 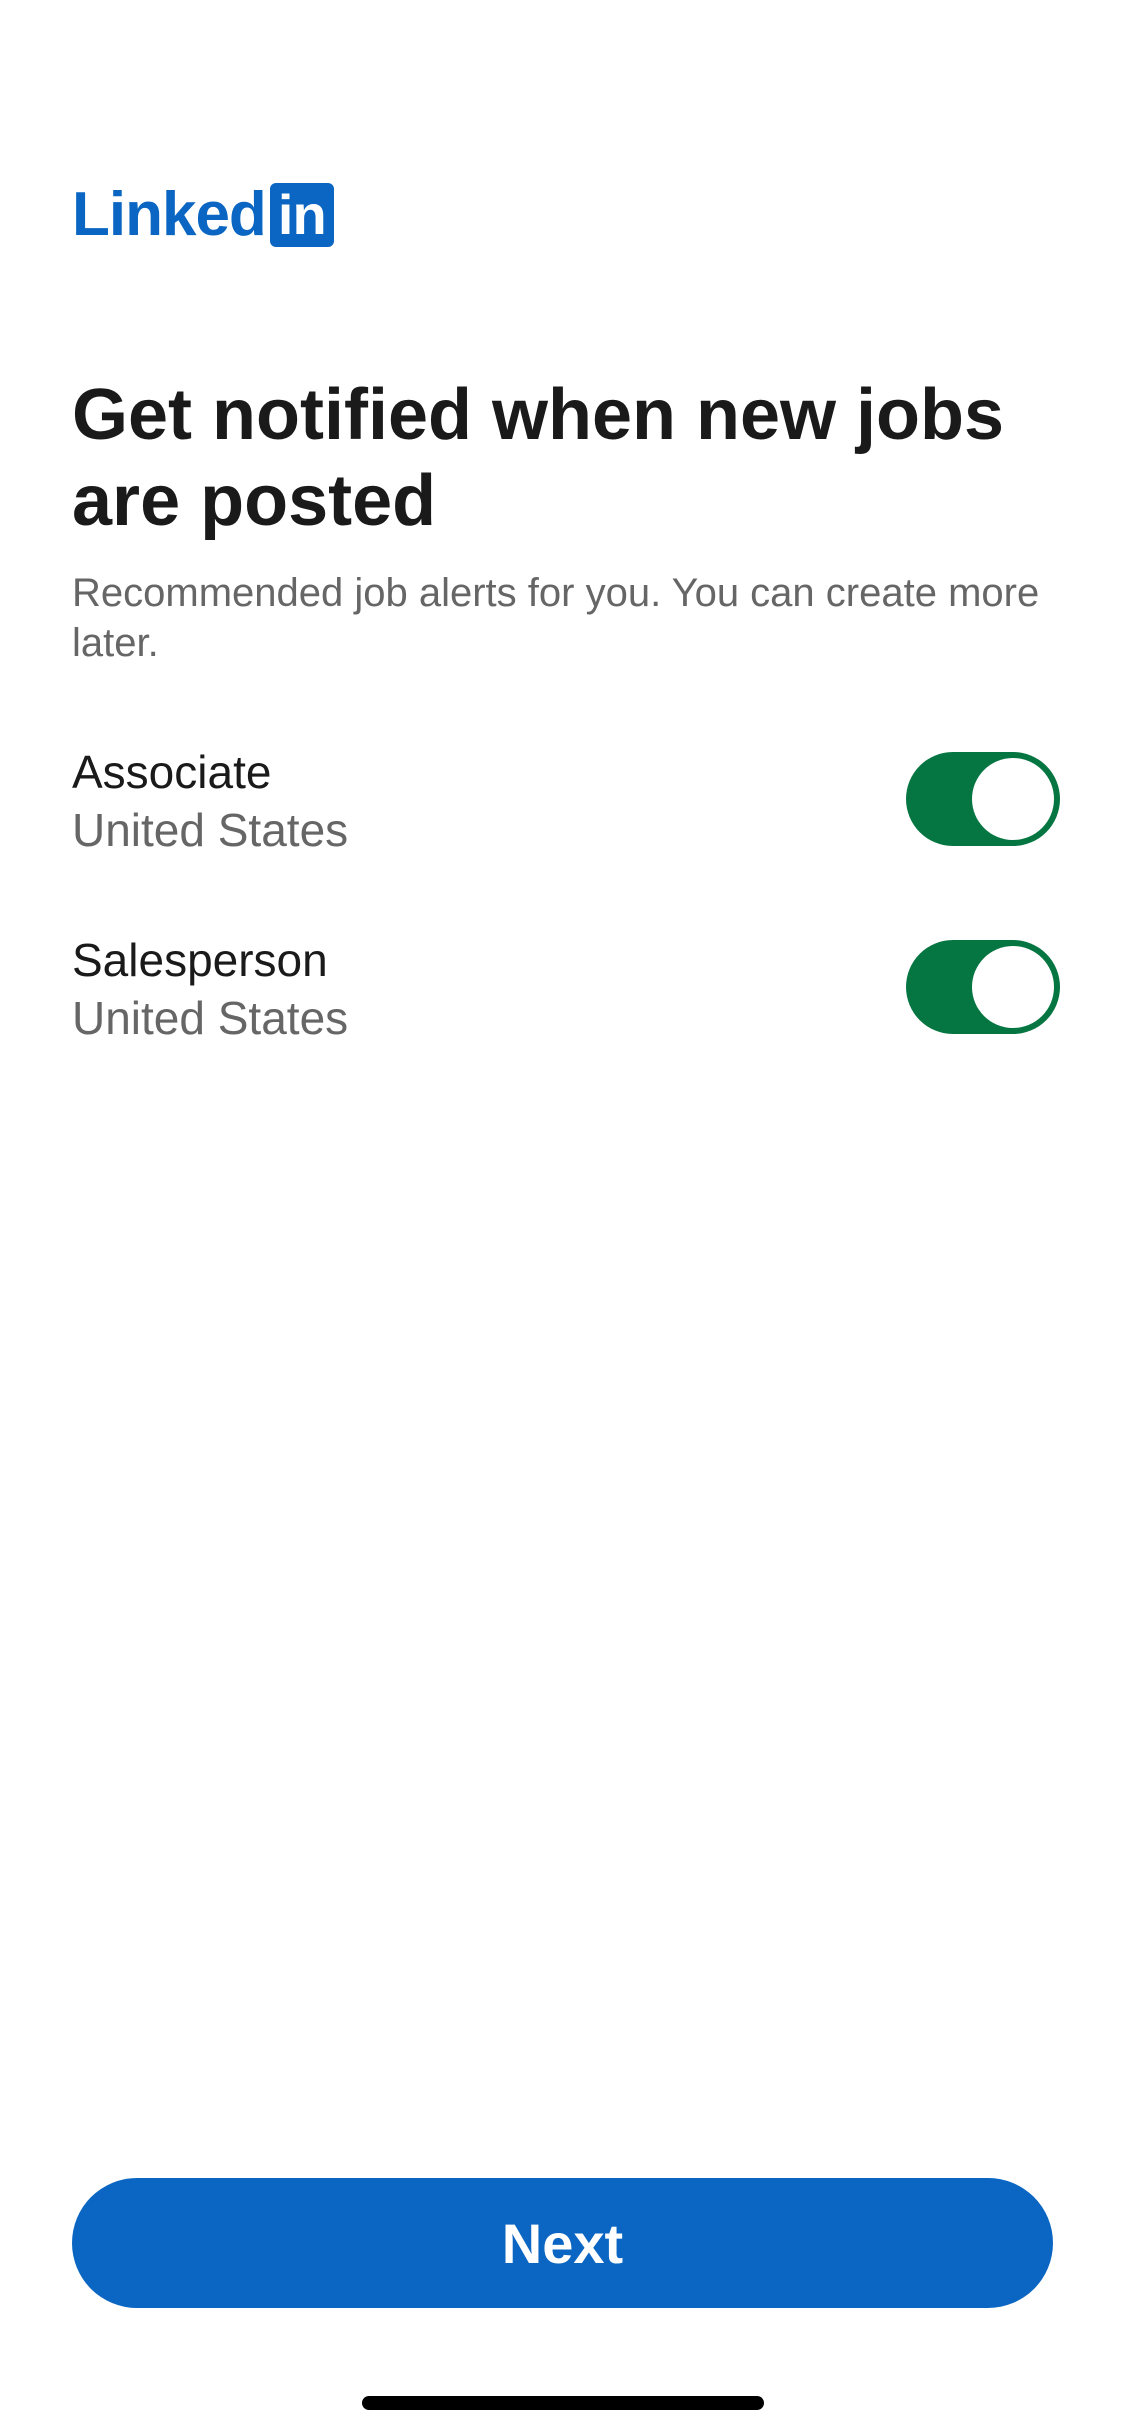 I want to click on job-alert-row: Associate United States, so click(x=566, y=806).